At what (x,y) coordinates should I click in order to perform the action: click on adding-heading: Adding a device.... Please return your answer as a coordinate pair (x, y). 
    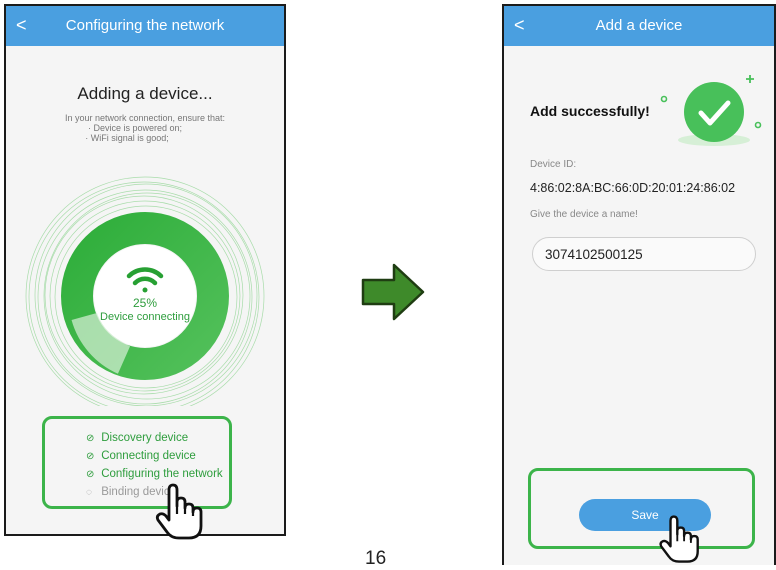
    Looking at the image, I should click on (145, 93).